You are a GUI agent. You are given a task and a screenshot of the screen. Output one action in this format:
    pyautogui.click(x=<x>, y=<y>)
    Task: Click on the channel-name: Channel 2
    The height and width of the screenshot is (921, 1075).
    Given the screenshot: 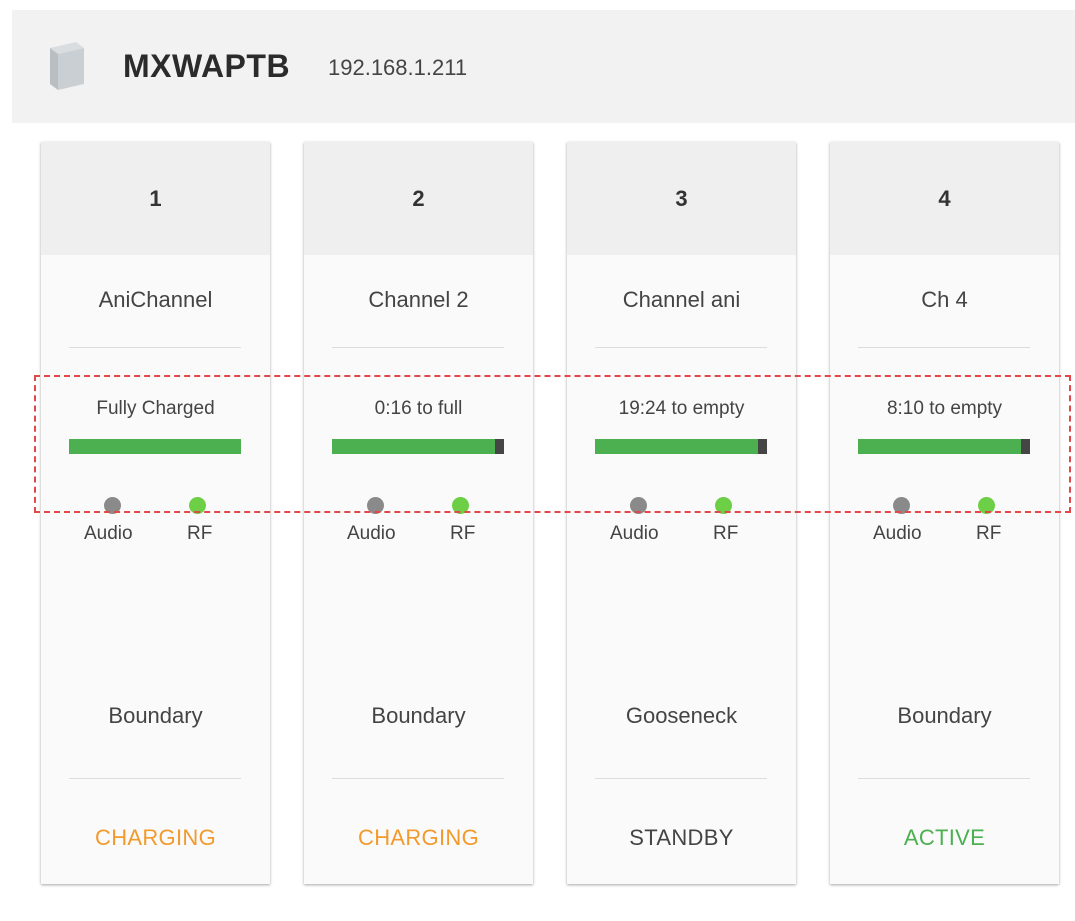 What is the action you would take?
    pyautogui.click(x=418, y=299)
    